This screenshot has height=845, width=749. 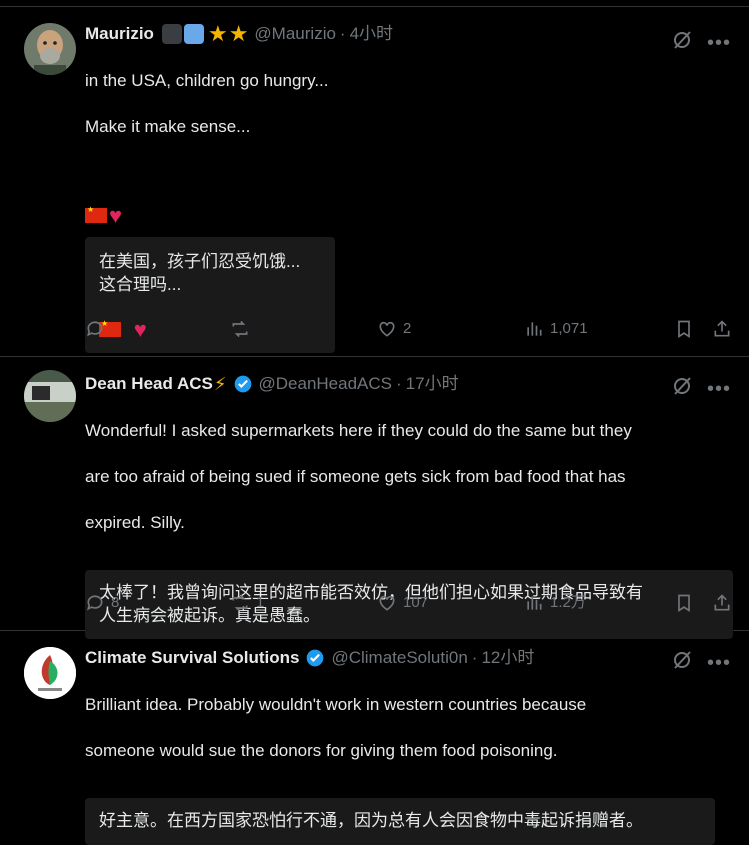 I want to click on display-name: Dean Head ACS, so click(x=149, y=384).